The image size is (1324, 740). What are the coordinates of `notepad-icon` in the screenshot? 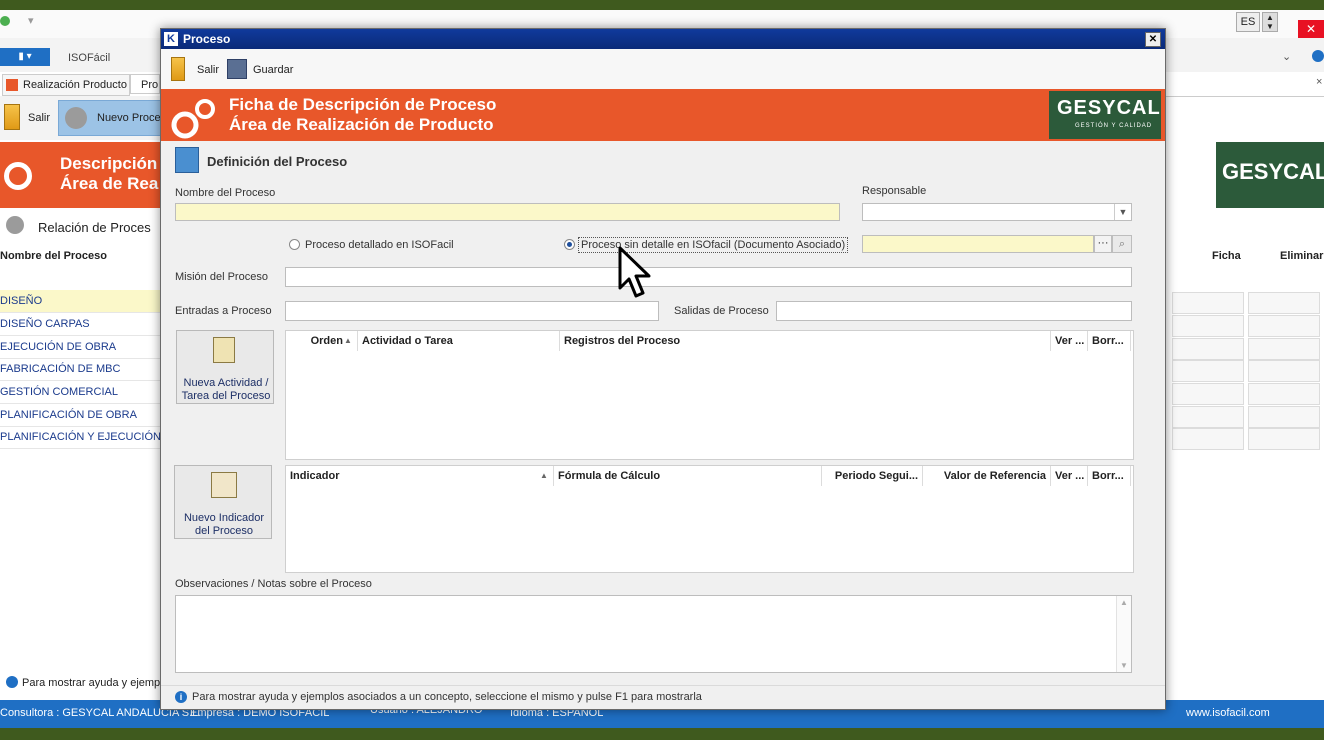 It's located at (187, 160).